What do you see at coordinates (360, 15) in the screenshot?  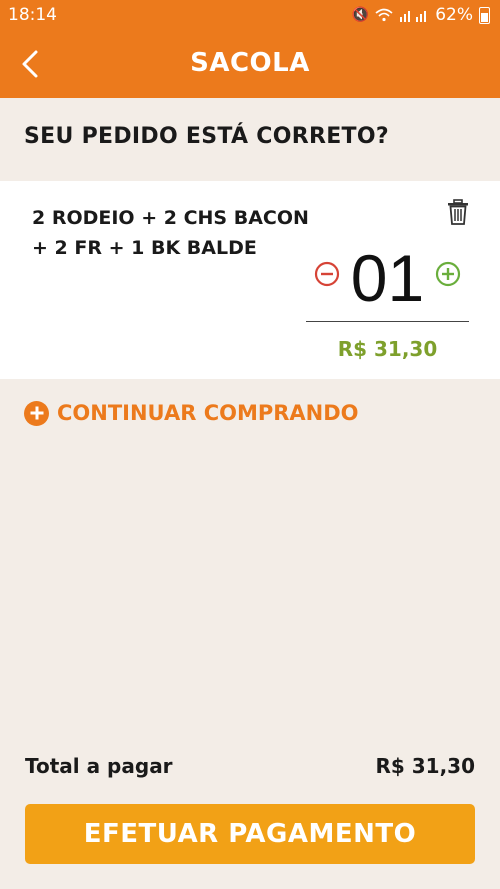 I see `mute-icon: 🔇` at bounding box center [360, 15].